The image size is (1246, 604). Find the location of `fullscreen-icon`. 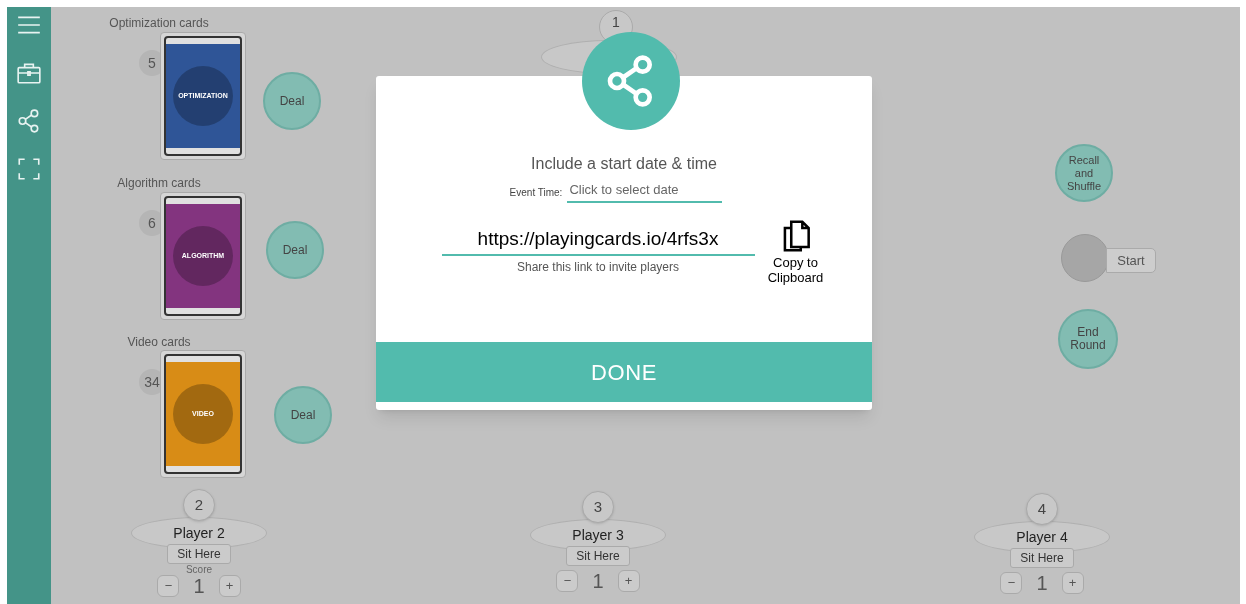

fullscreen-icon is located at coordinates (29, 169).